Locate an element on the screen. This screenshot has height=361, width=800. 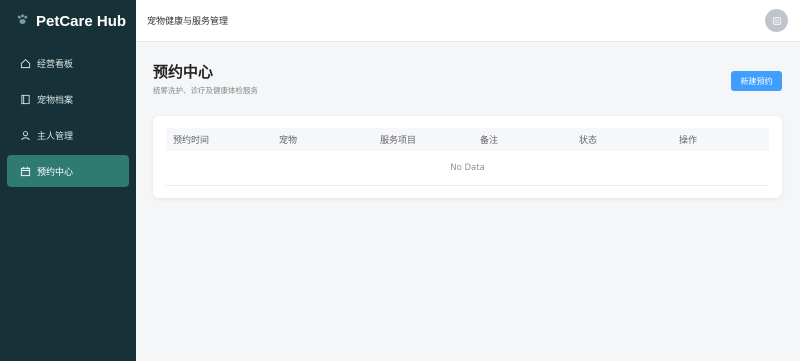
brand: PetCare Hub is located at coordinates (68, 21).